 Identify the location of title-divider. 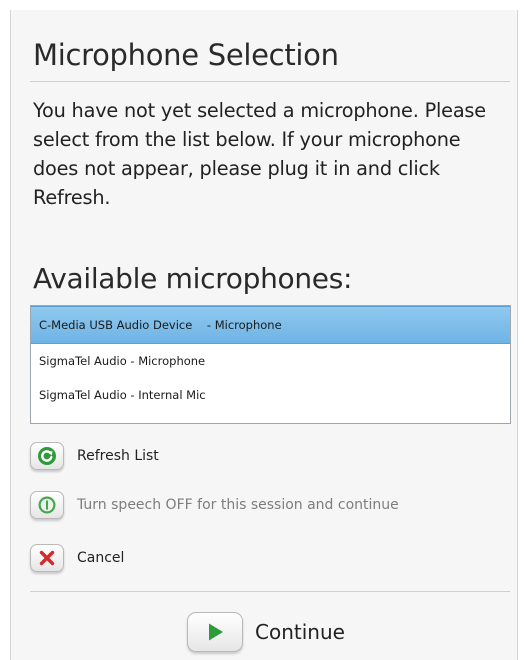
(270, 81).